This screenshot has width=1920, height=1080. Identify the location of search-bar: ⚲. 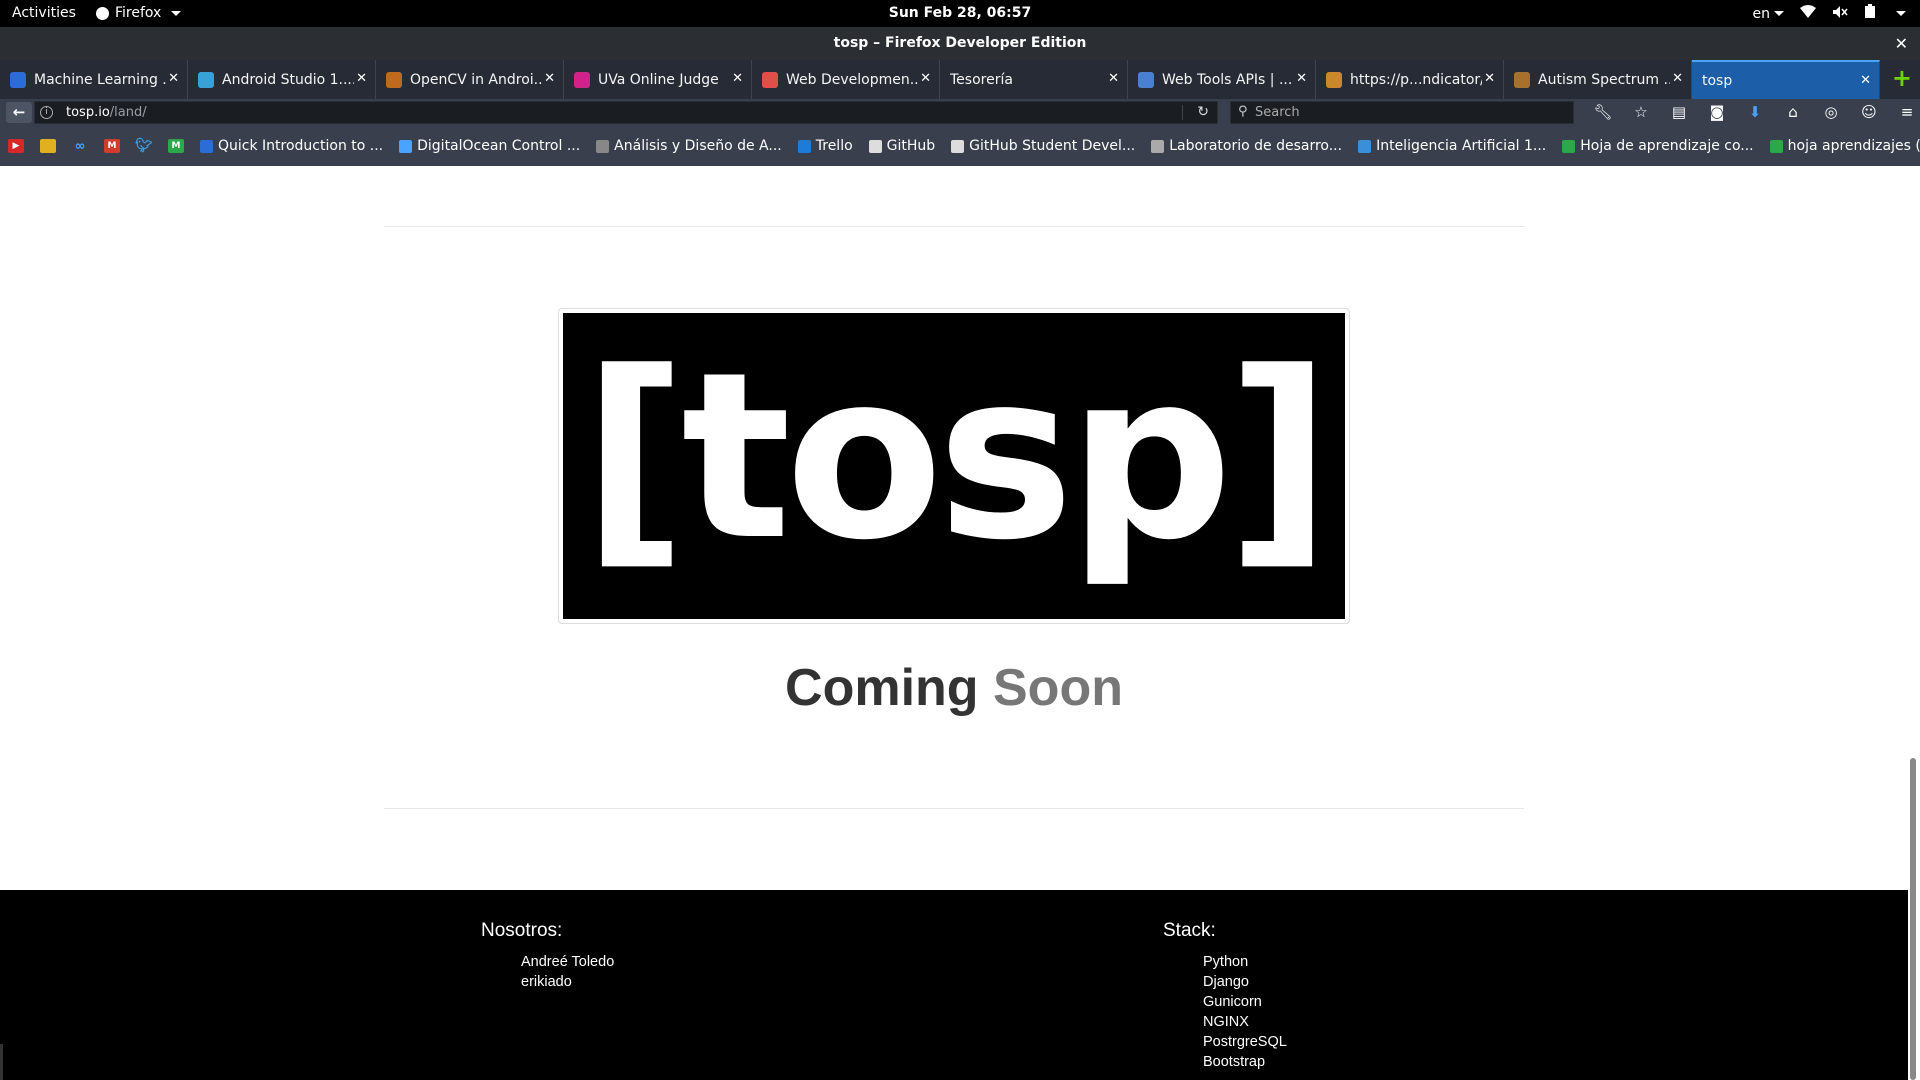
(1402, 112).